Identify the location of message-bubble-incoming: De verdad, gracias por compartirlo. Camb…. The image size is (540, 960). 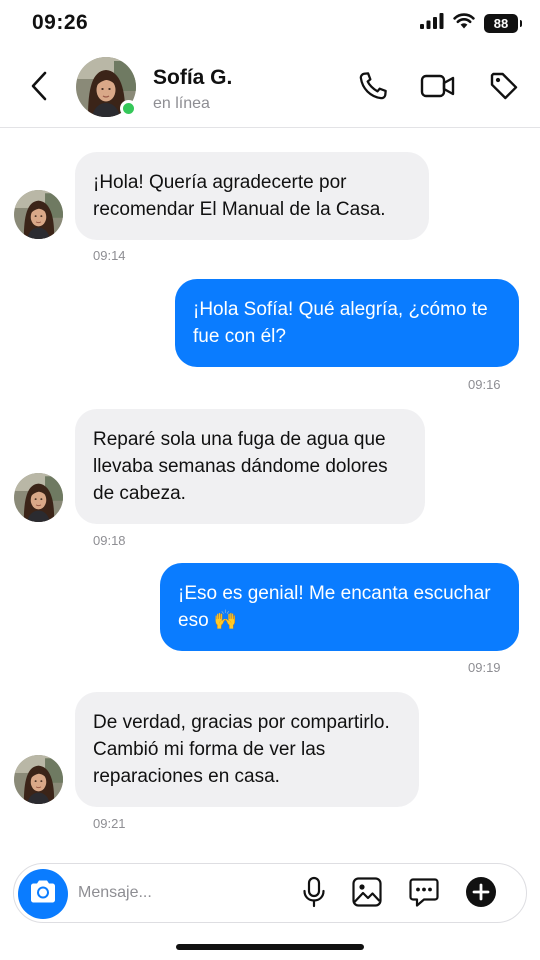
(247, 749).